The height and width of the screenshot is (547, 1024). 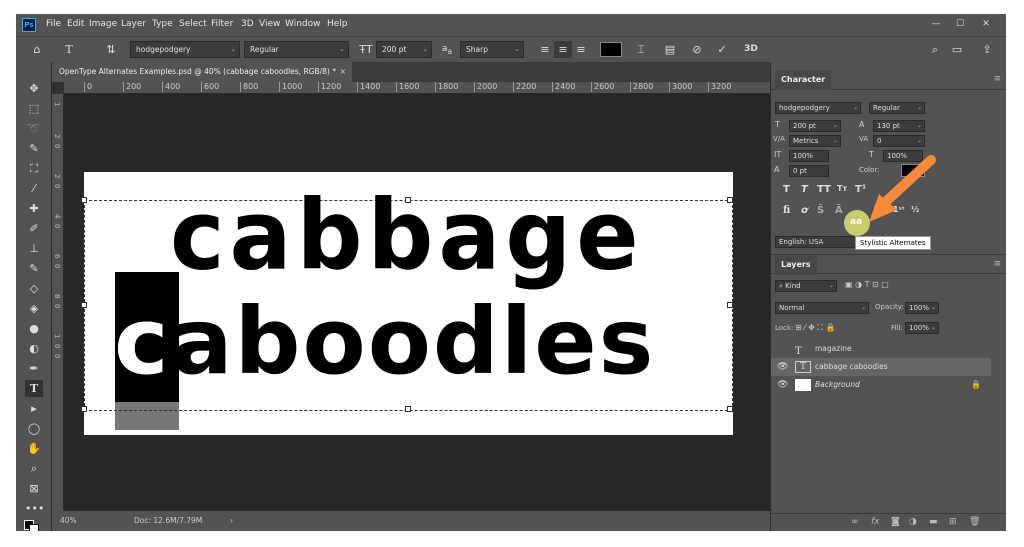 I want to click on 3d-button: 3D, so click(x=751, y=49).